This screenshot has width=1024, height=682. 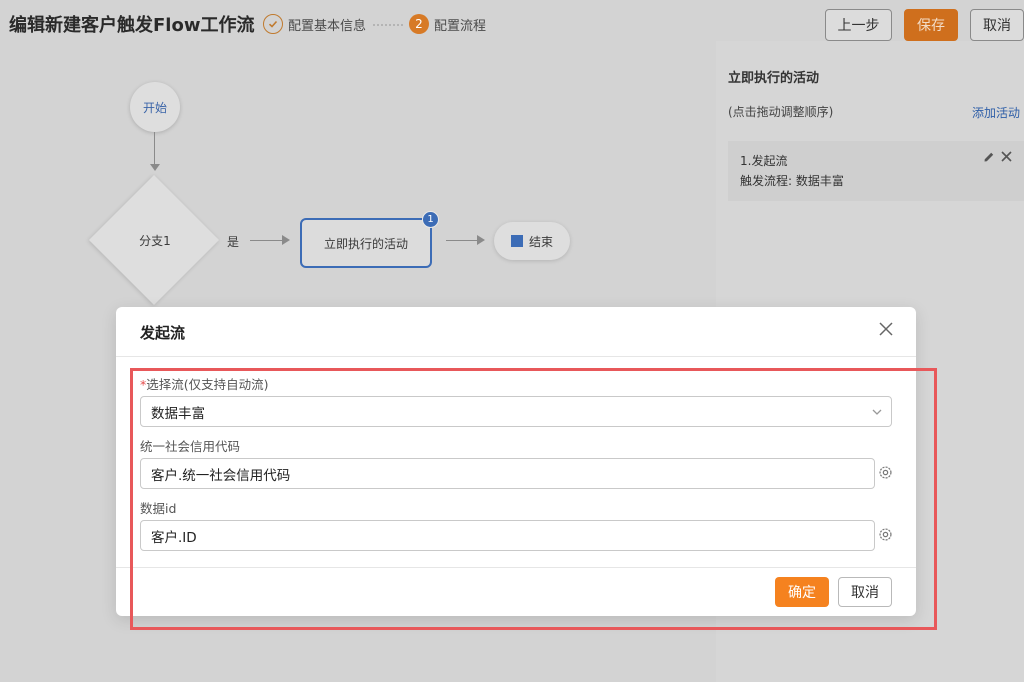 I want to click on credit-code-value: 客户.统一社会信用代码, so click(x=221, y=475).